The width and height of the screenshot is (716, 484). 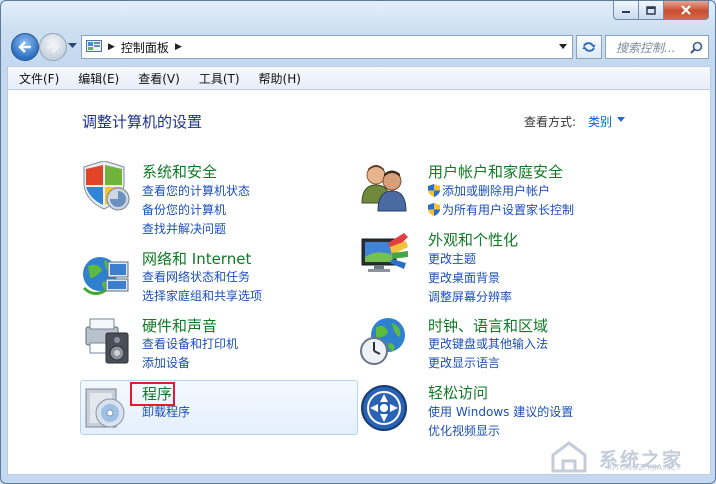 I want to click on refresh-icon, so click(x=589, y=47).